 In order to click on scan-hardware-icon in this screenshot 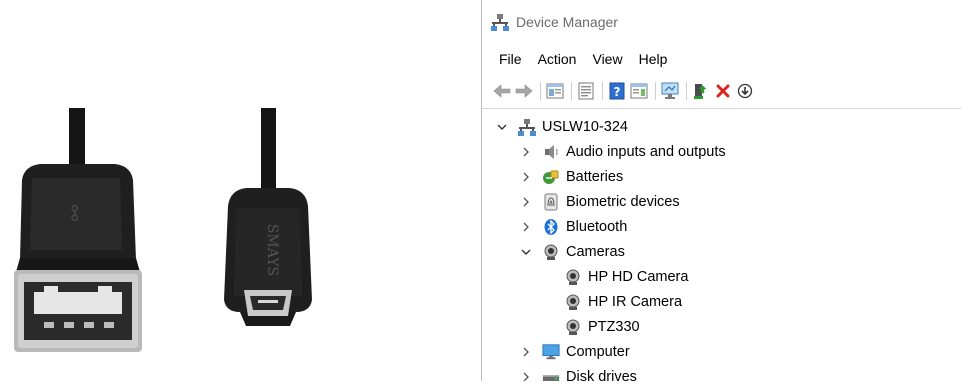, I will do `click(670, 91)`.